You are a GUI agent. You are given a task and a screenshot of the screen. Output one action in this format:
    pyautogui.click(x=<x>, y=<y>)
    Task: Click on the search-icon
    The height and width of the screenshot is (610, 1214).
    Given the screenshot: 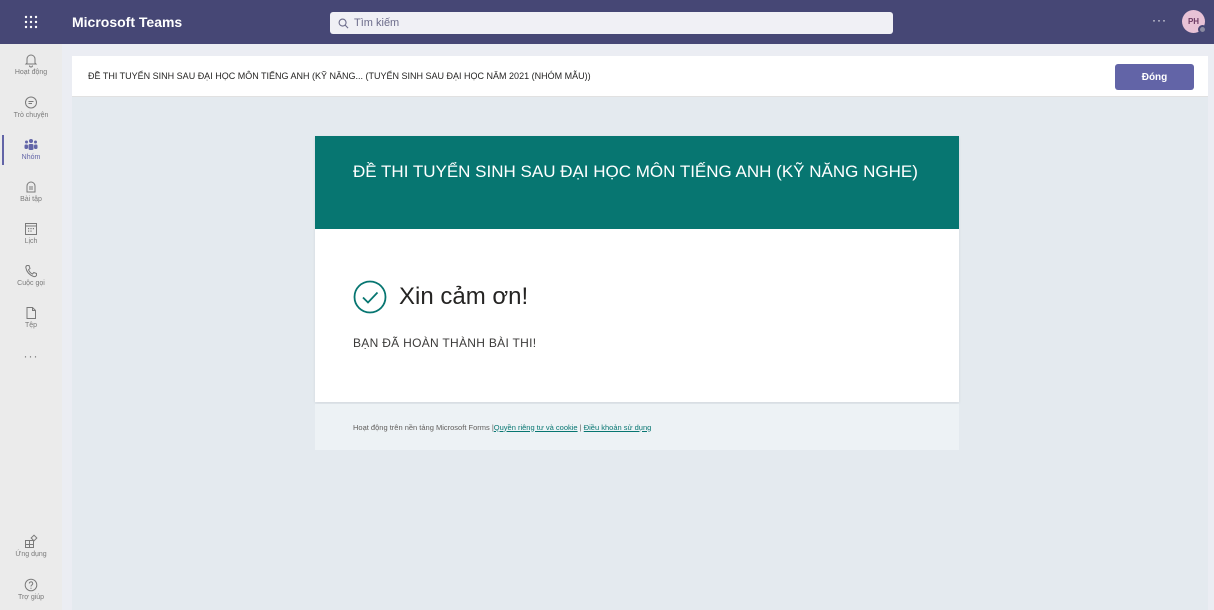 What is the action you would take?
    pyautogui.click(x=343, y=23)
    